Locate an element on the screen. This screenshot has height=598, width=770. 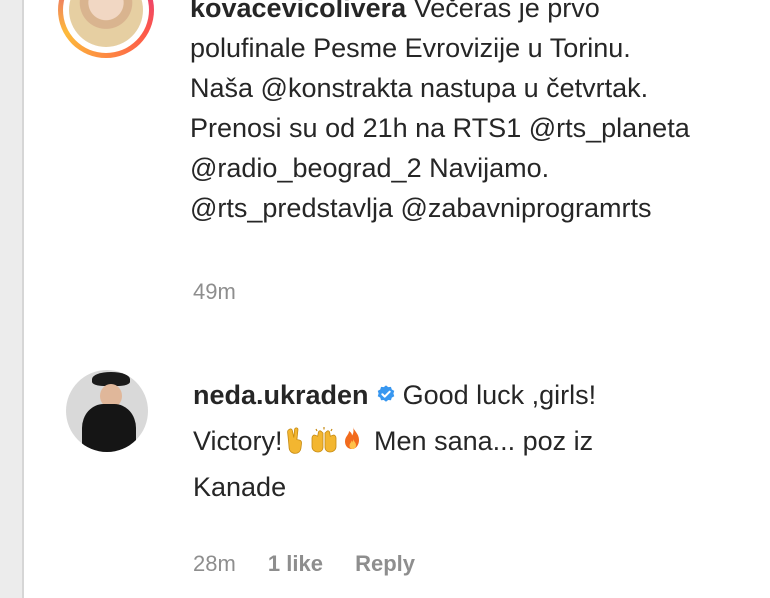
left-divider is located at coordinates (23, 299).